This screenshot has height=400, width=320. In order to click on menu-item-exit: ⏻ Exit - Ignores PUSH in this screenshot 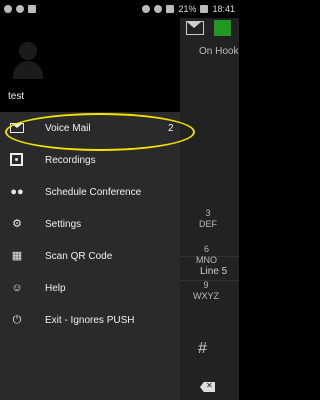, I will do `click(90, 320)`.